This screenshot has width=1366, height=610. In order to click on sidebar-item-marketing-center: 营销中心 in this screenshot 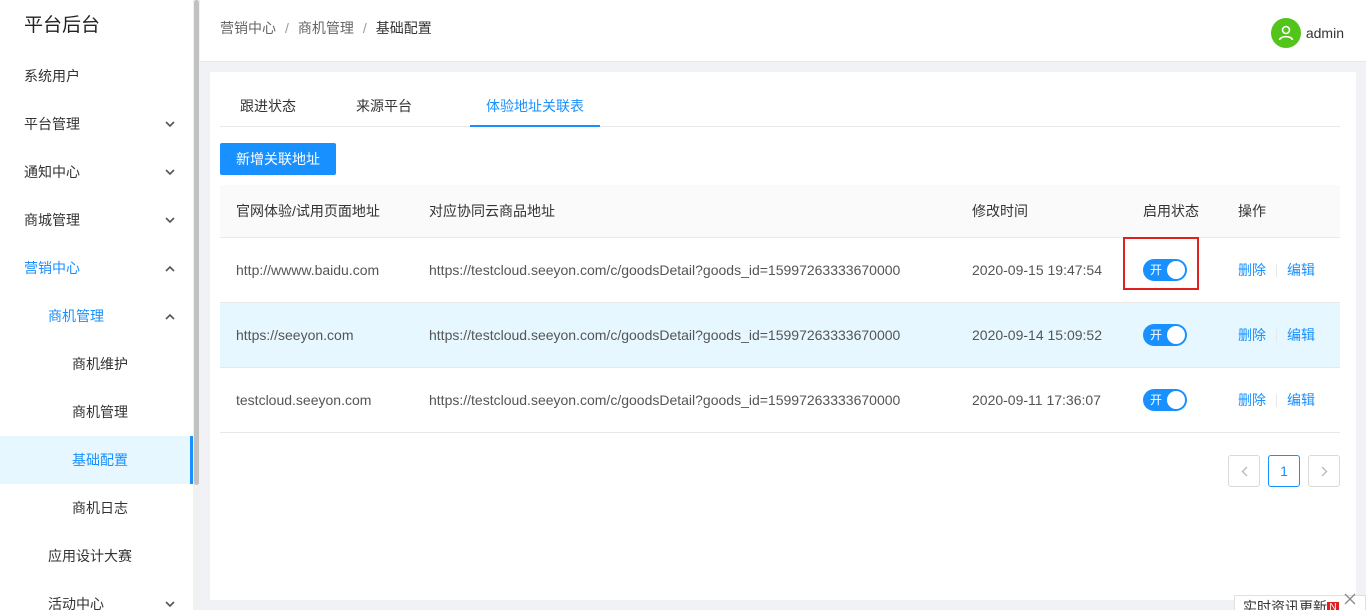, I will do `click(96, 268)`.